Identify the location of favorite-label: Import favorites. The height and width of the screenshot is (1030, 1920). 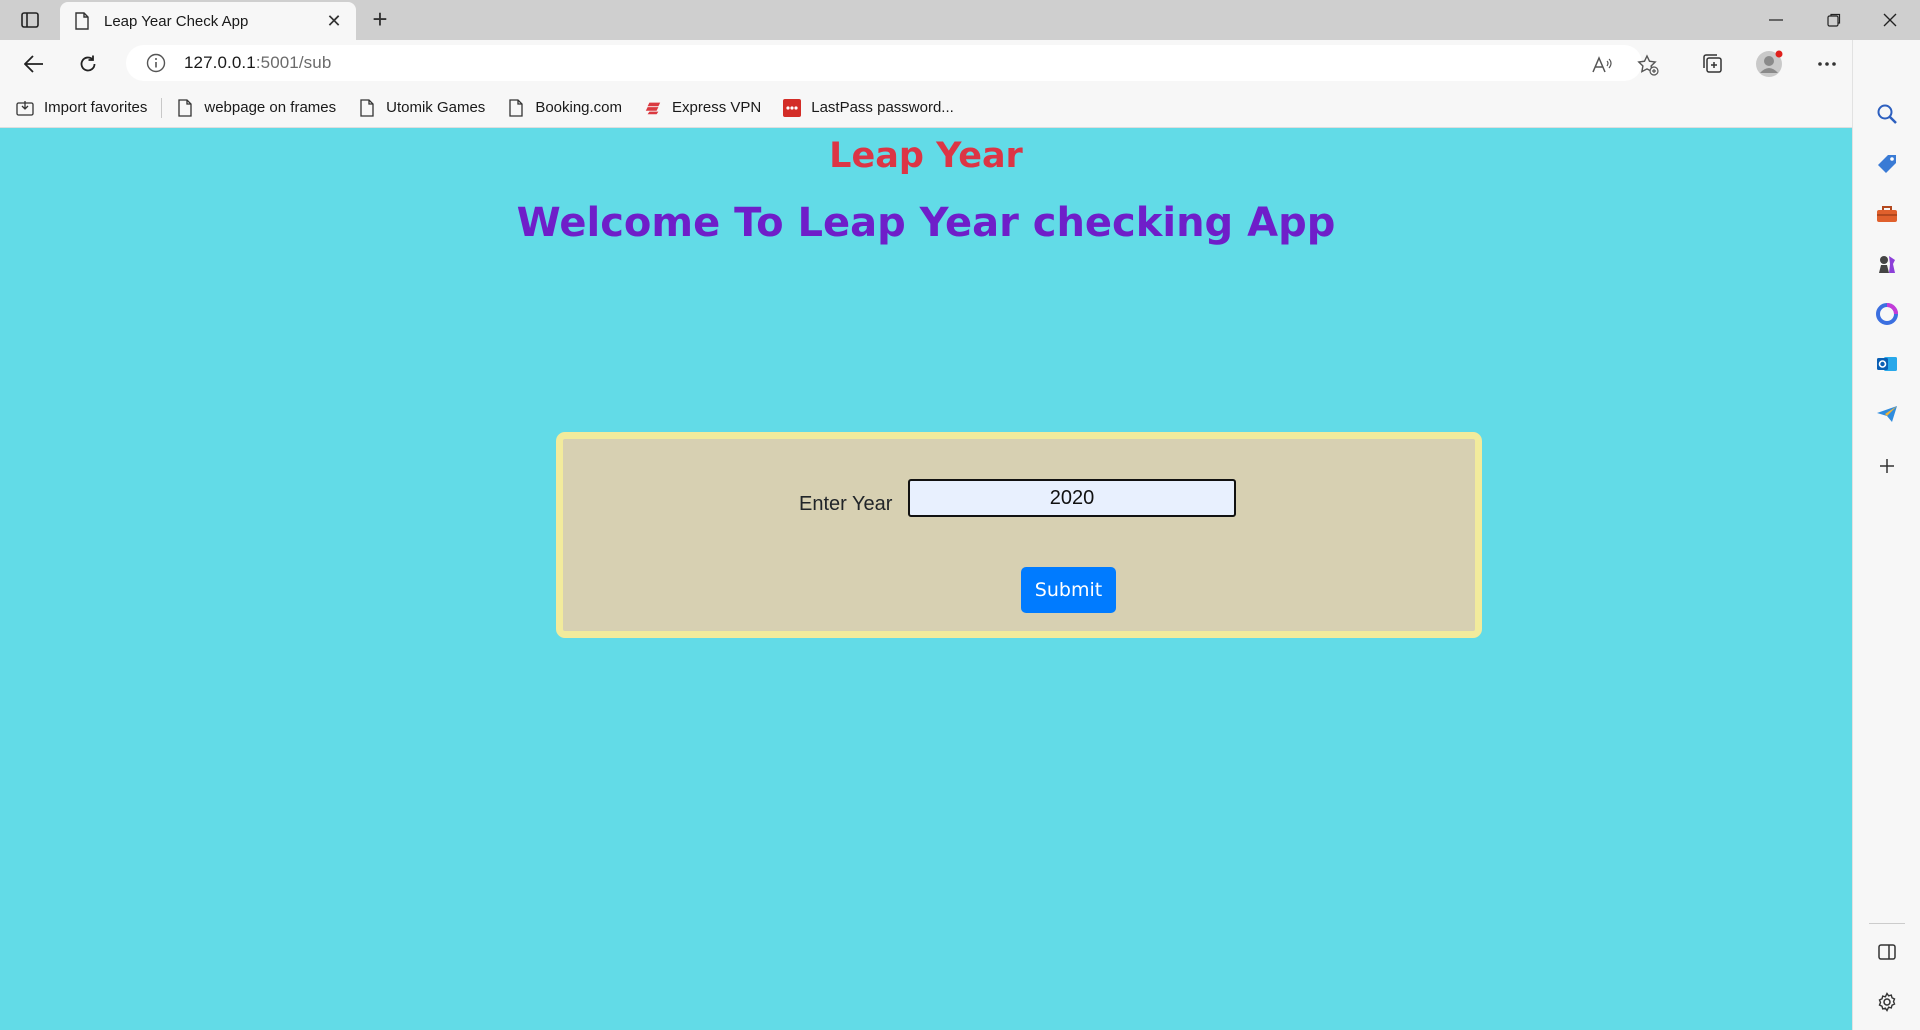
(96, 107).